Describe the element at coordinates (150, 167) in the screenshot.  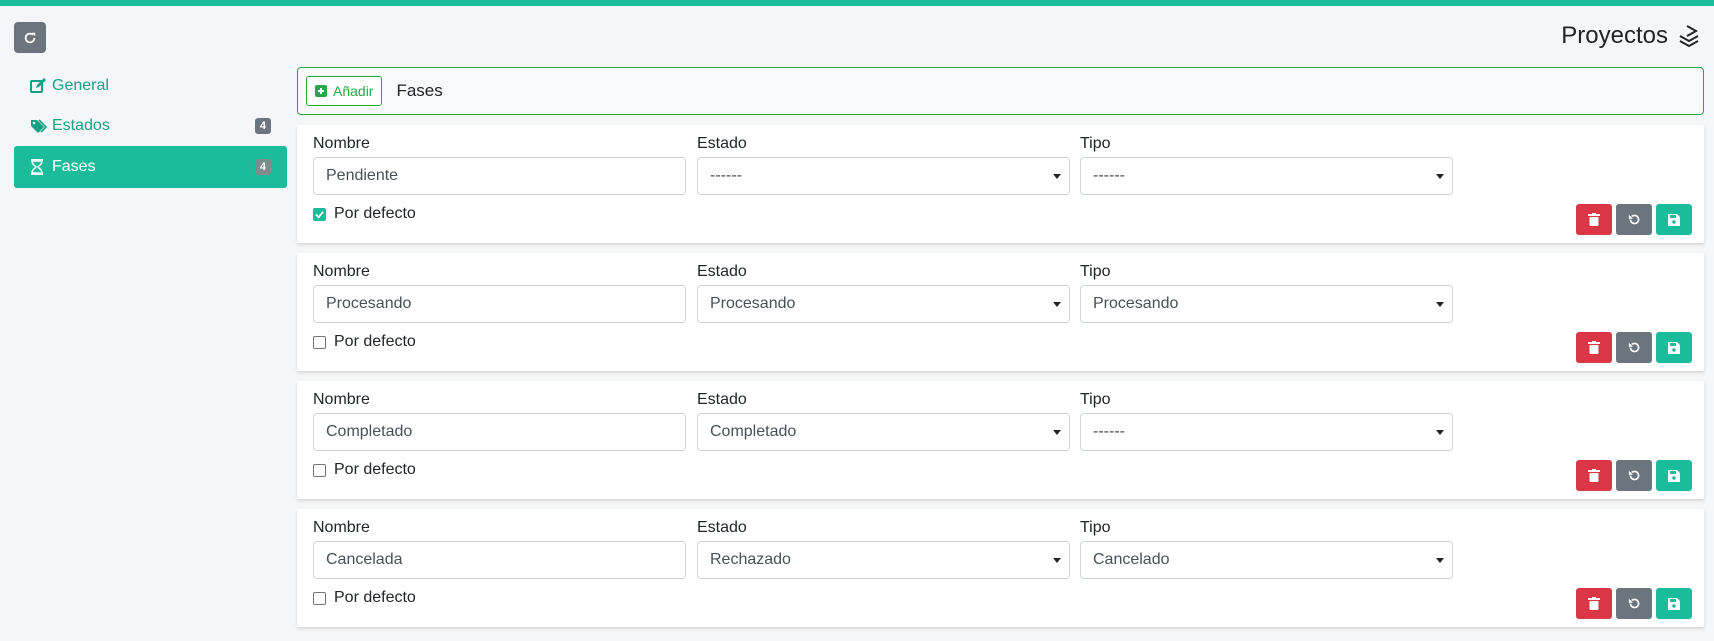
I see `sidebar-item-fases: Fases 4` at that location.